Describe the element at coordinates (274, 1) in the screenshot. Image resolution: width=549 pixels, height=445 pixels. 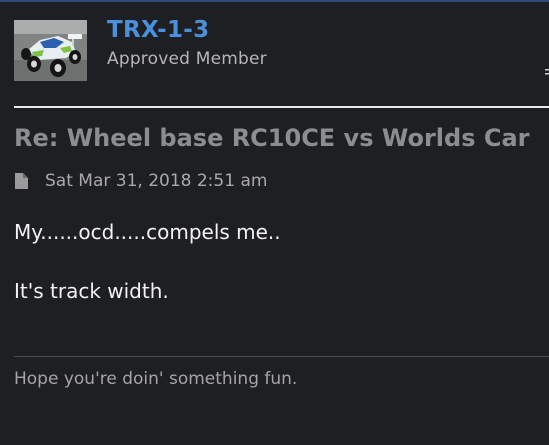
I see `top-border` at that location.